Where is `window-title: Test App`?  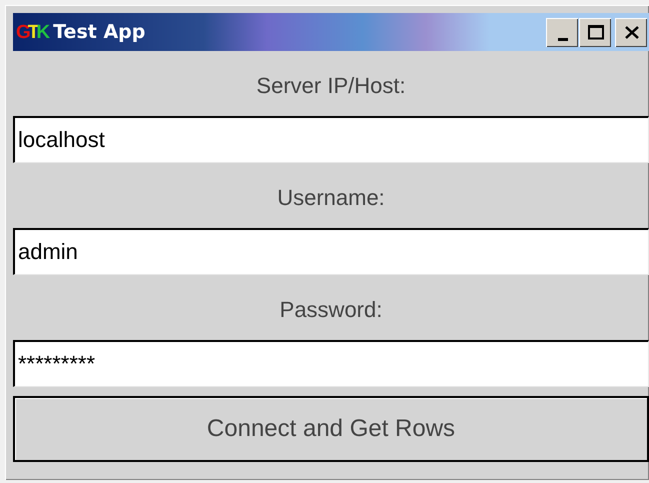 window-title: Test App is located at coordinates (99, 32).